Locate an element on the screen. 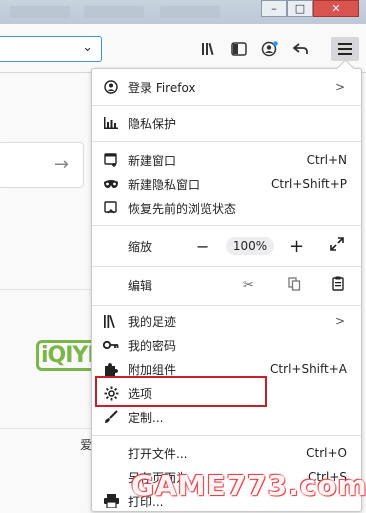 The width and height of the screenshot is (366, 513). fullscreen-expand-icon is located at coordinates (337, 246).